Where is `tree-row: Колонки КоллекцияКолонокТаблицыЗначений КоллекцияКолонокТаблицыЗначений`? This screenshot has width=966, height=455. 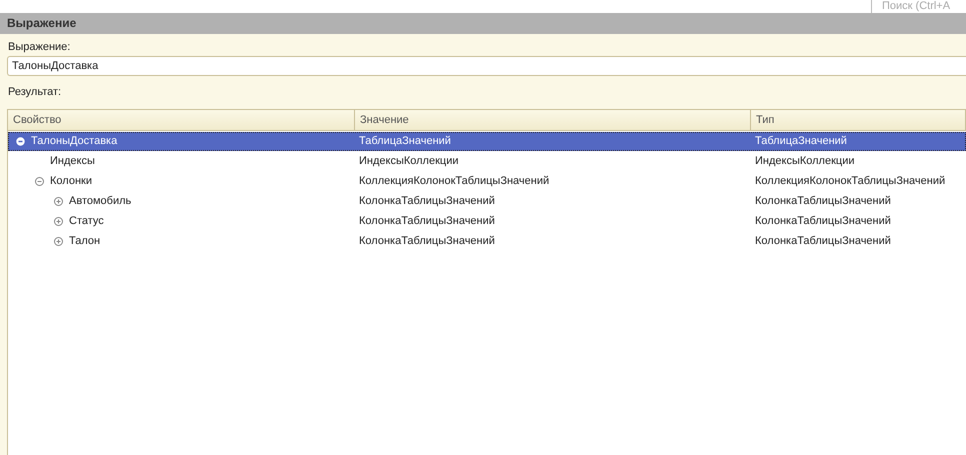 tree-row: Колонки КоллекцияКолонокТаблицыЗначений КоллекцияКолонокТаблицыЗначений is located at coordinates (487, 181).